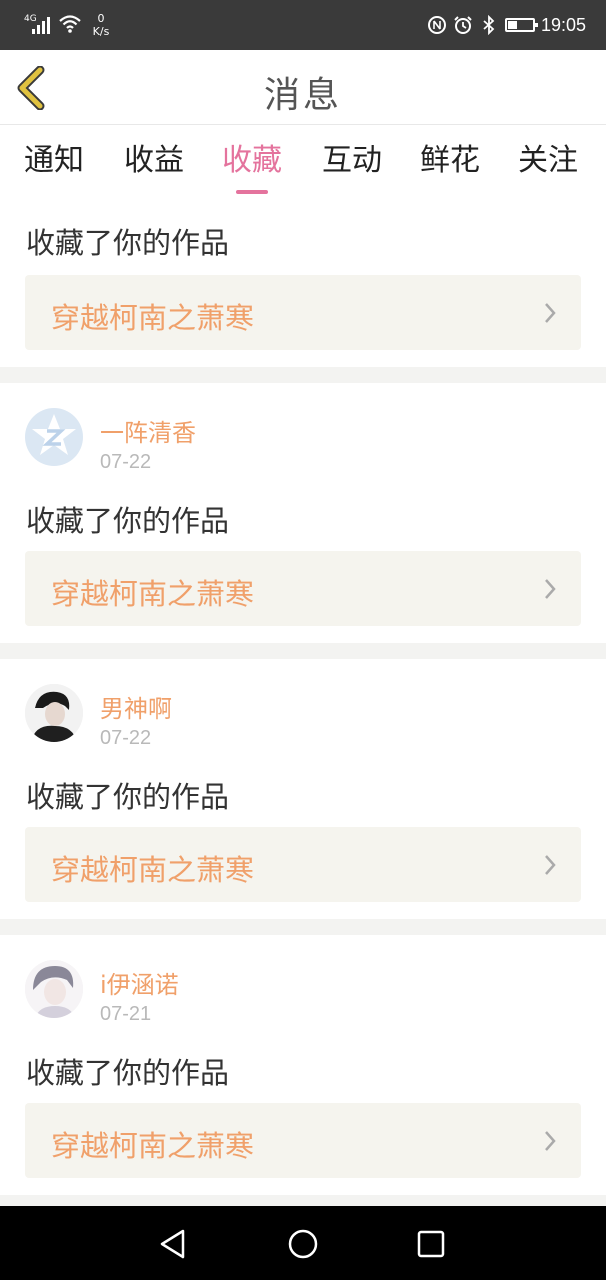  I want to click on tab-earnings: 收益, so click(154, 157).